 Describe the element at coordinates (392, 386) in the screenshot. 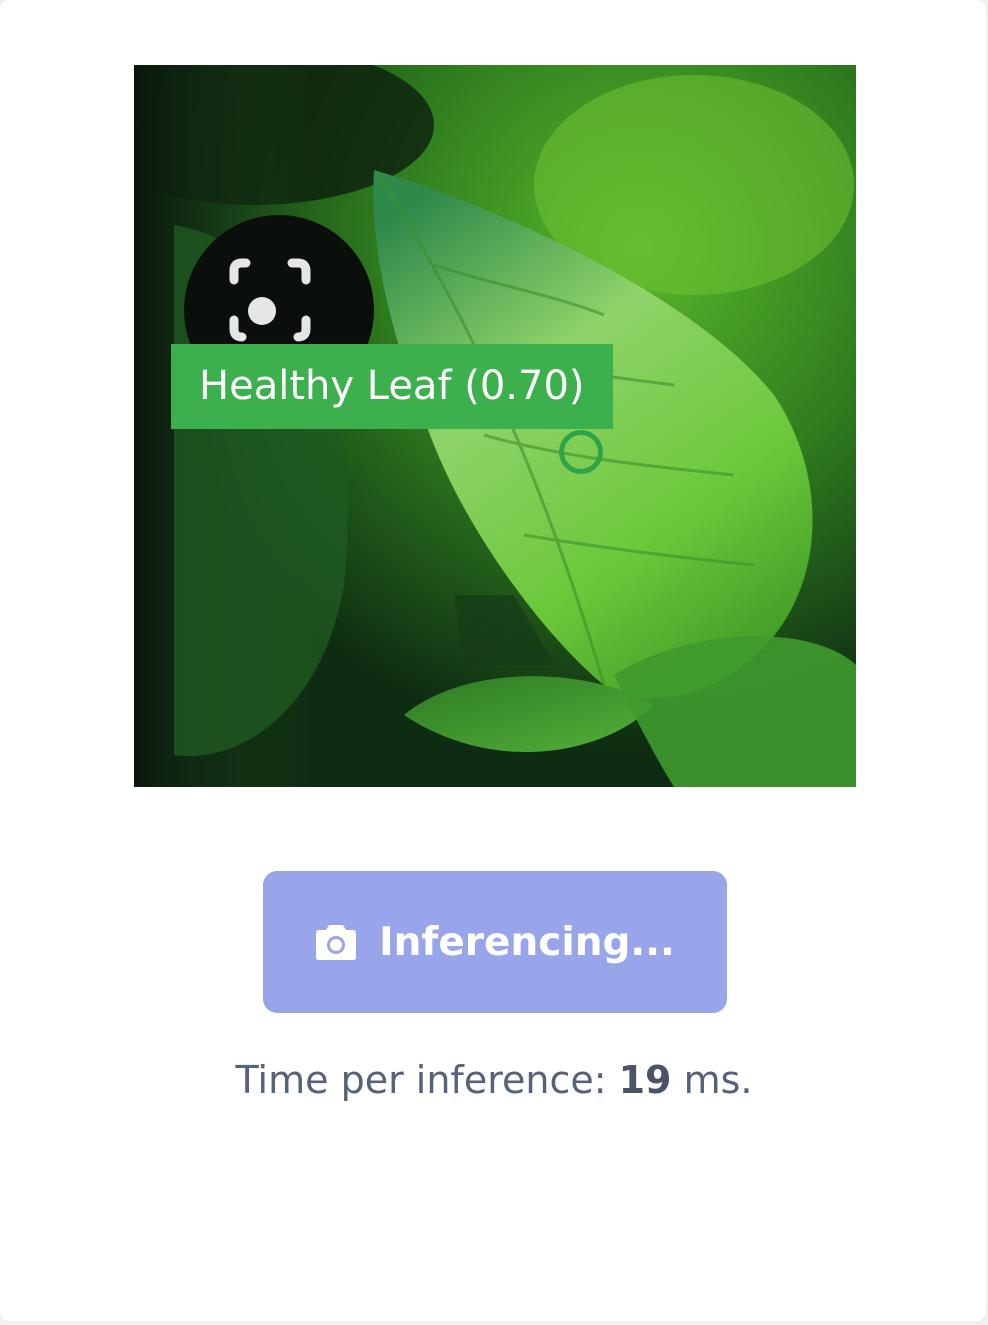

I see `detection-label: Healthy Leaf (0.70)` at that location.